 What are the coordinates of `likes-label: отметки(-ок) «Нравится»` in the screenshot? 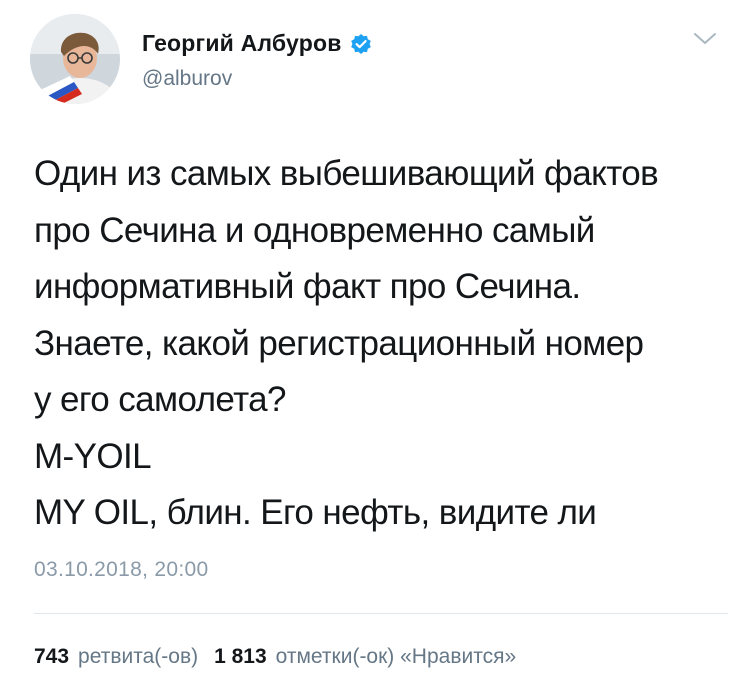 It's located at (396, 656).